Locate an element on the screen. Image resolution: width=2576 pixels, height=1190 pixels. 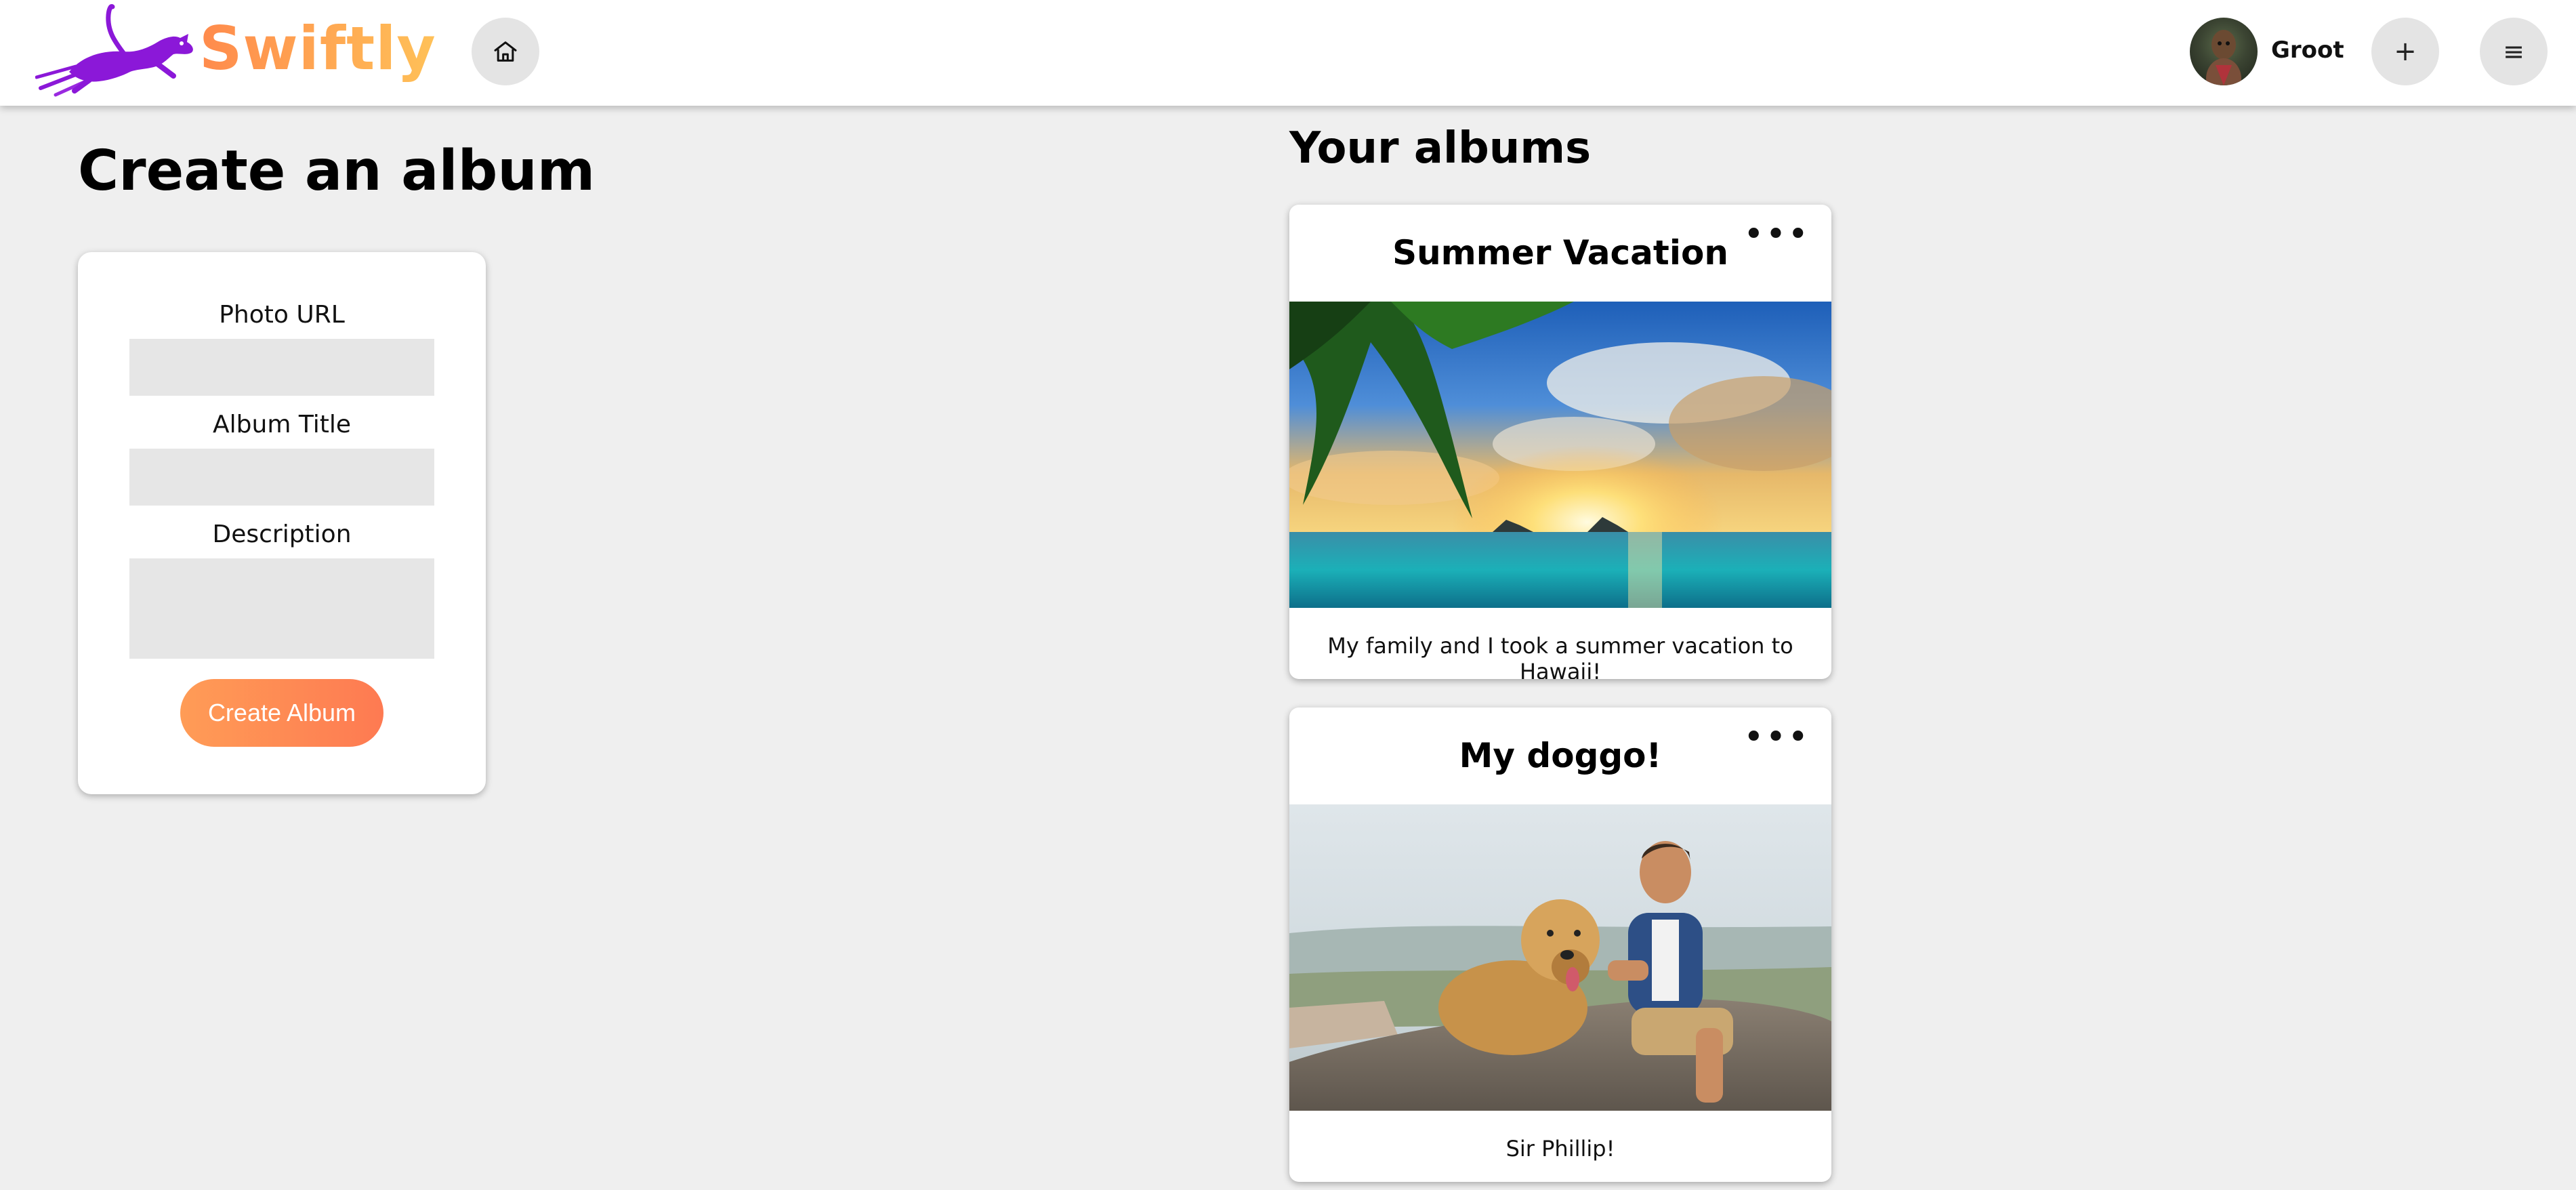
menu-button: ≡ is located at coordinates (2514, 52).